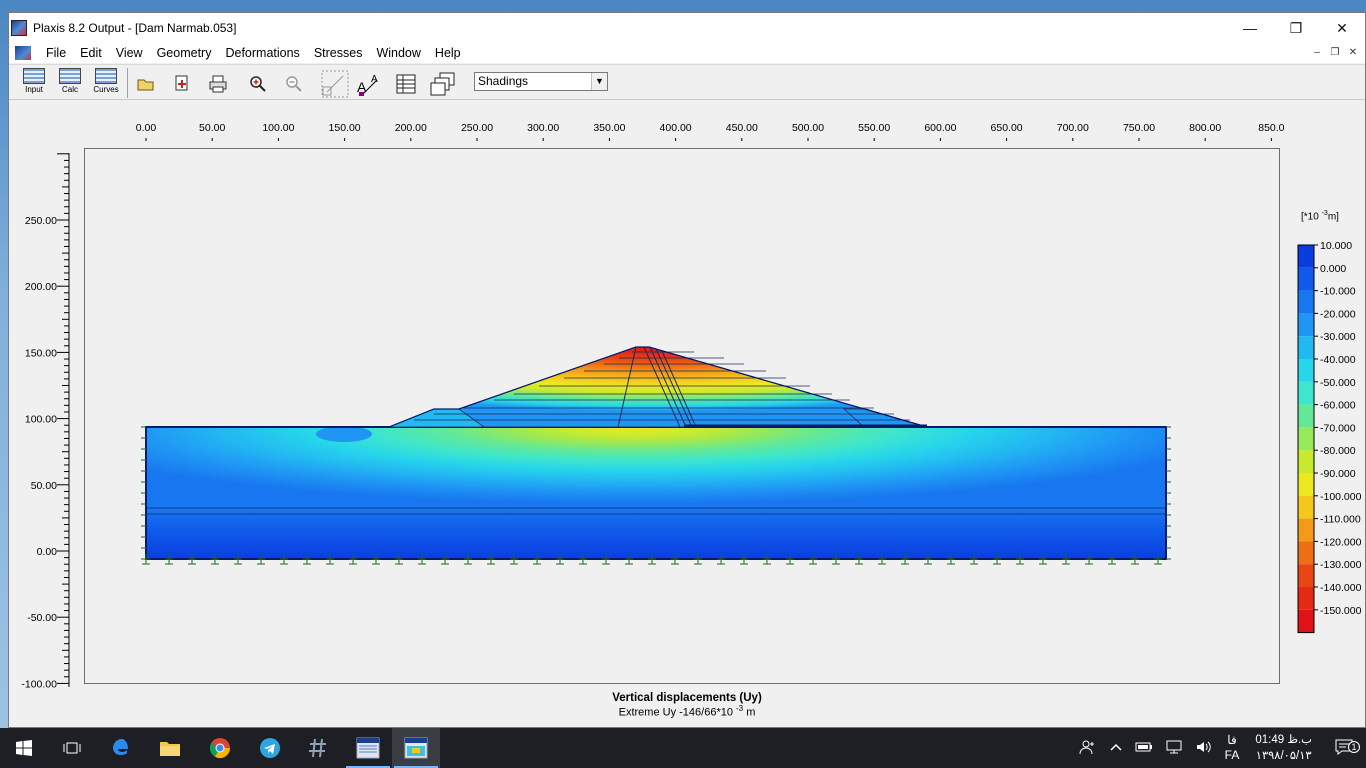 This screenshot has width=1366, height=768. What do you see at coordinates (1342, 28) in the screenshot?
I see `close-button: ✕` at bounding box center [1342, 28].